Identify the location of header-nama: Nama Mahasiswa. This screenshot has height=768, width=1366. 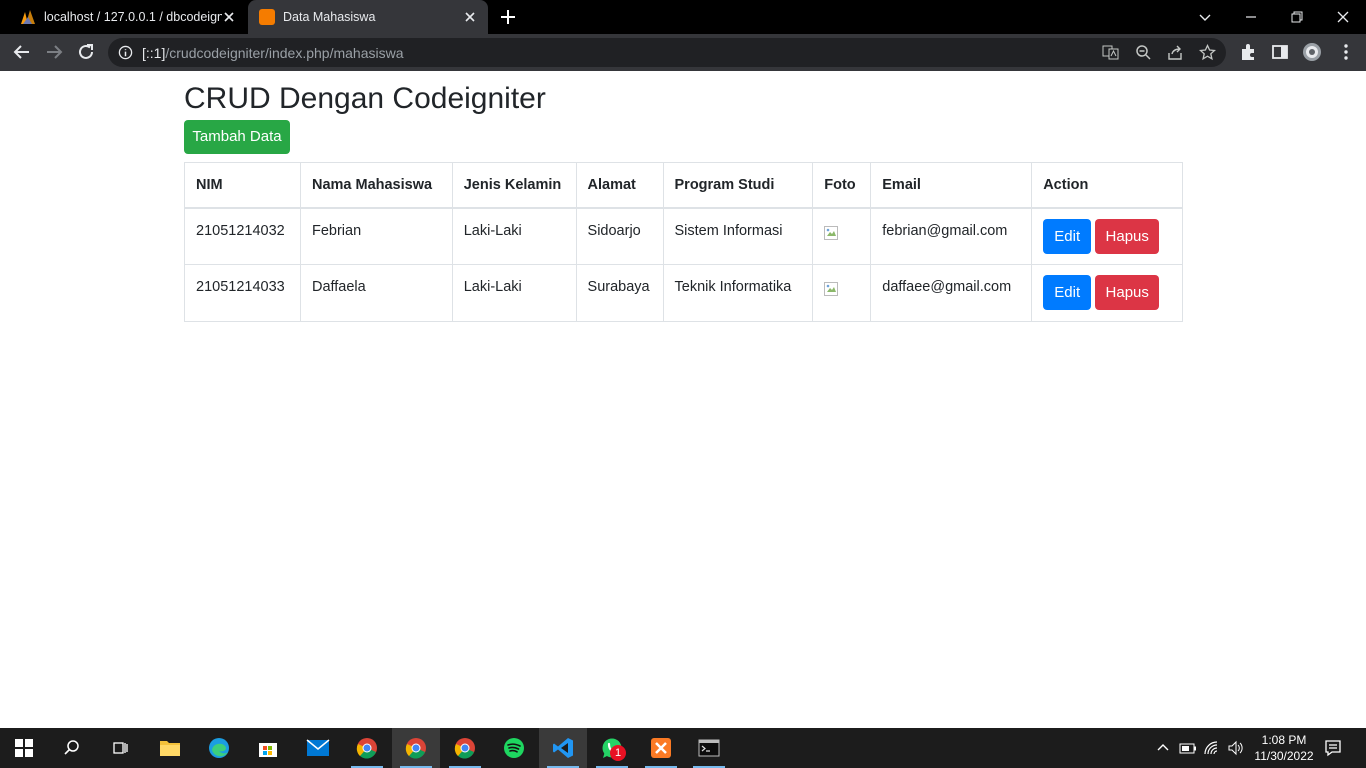
(376, 185).